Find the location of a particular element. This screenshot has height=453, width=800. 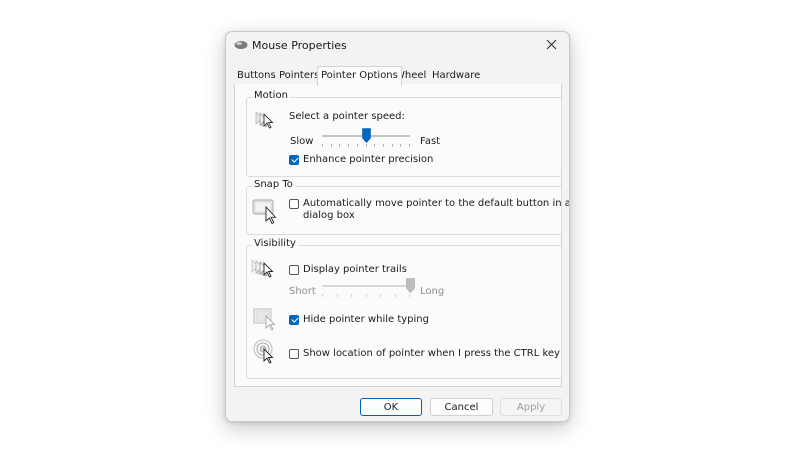

snap-to-group-label: Snap To is located at coordinates (273, 184).